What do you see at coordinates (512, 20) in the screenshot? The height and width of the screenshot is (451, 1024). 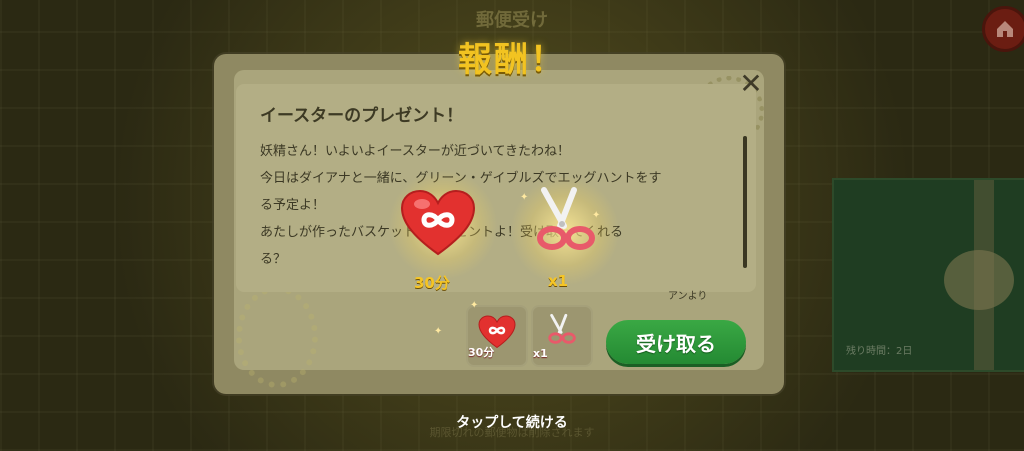 I see `mailbox-title: 郵便受け` at bounding box center [512, 20].